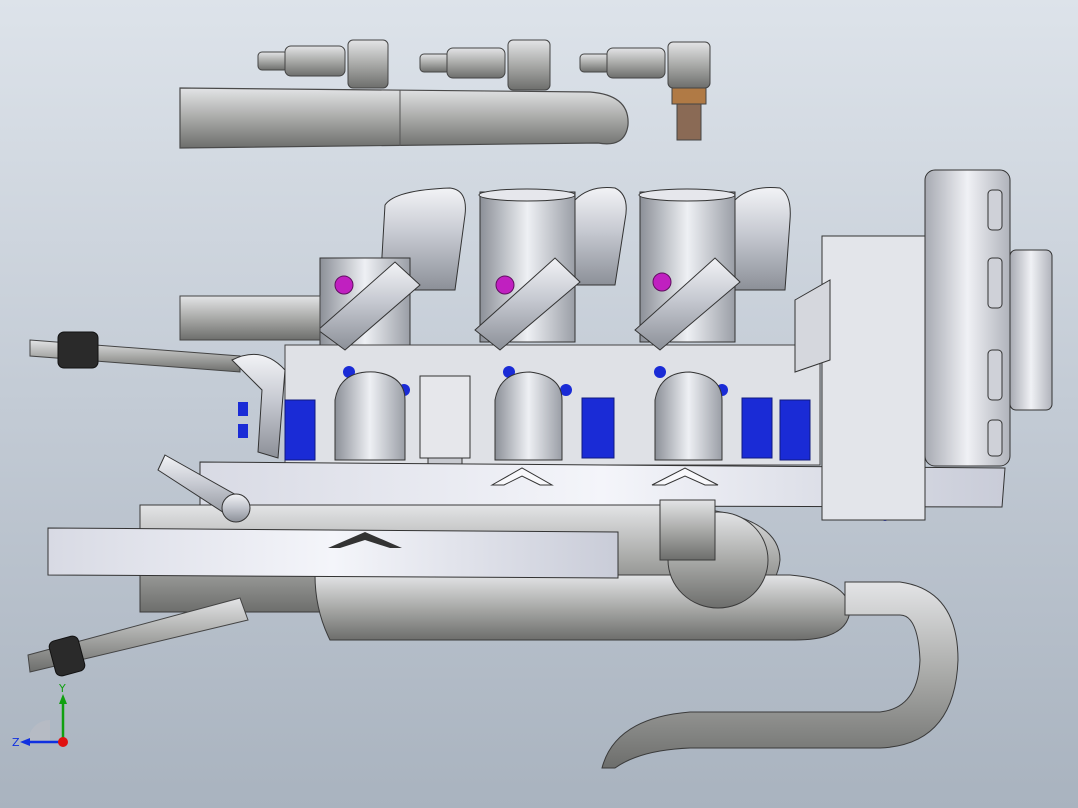 This screenshot has width=1078, height=808. I want to click on y-axis-arrow-icon, so click(63, 699).